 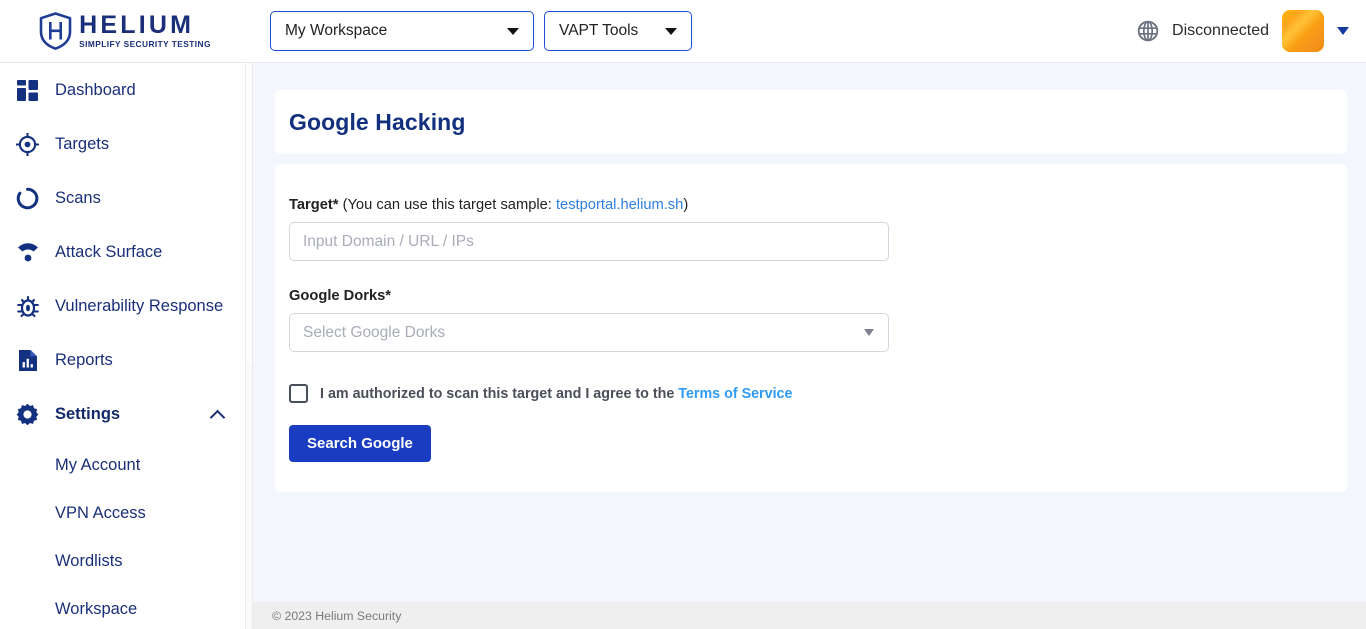 I want to click on brand-logo: HELIUM SIMPLIFY SECURITY TESTING, so click(x=125, y=31).